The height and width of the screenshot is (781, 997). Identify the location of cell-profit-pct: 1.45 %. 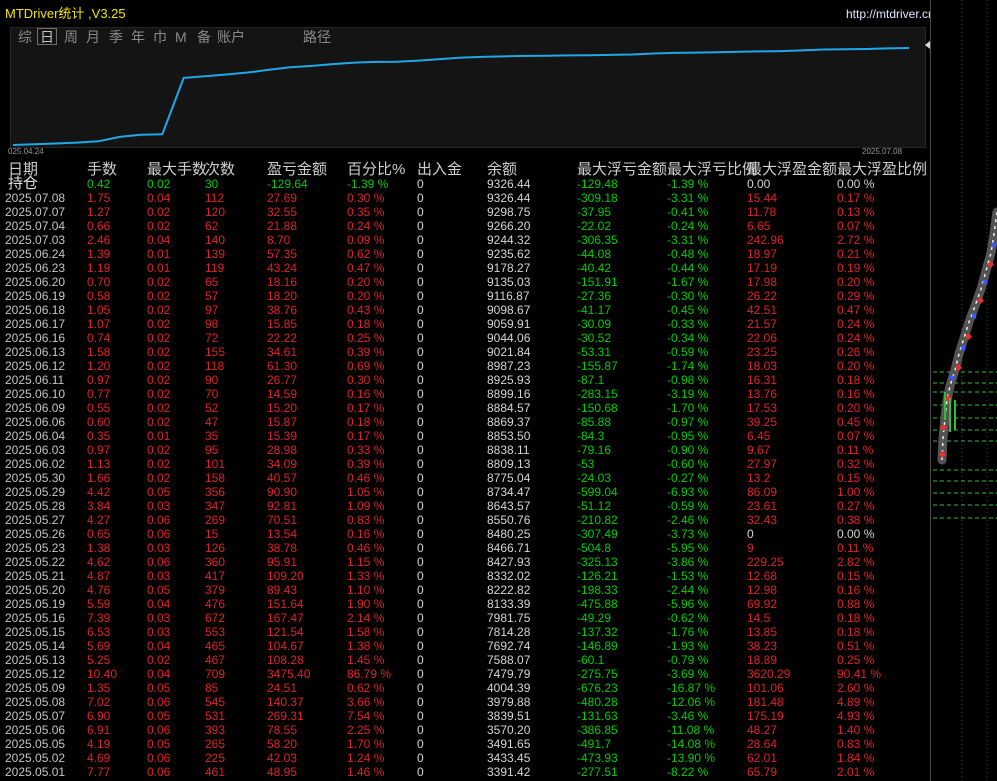
(366, 660).